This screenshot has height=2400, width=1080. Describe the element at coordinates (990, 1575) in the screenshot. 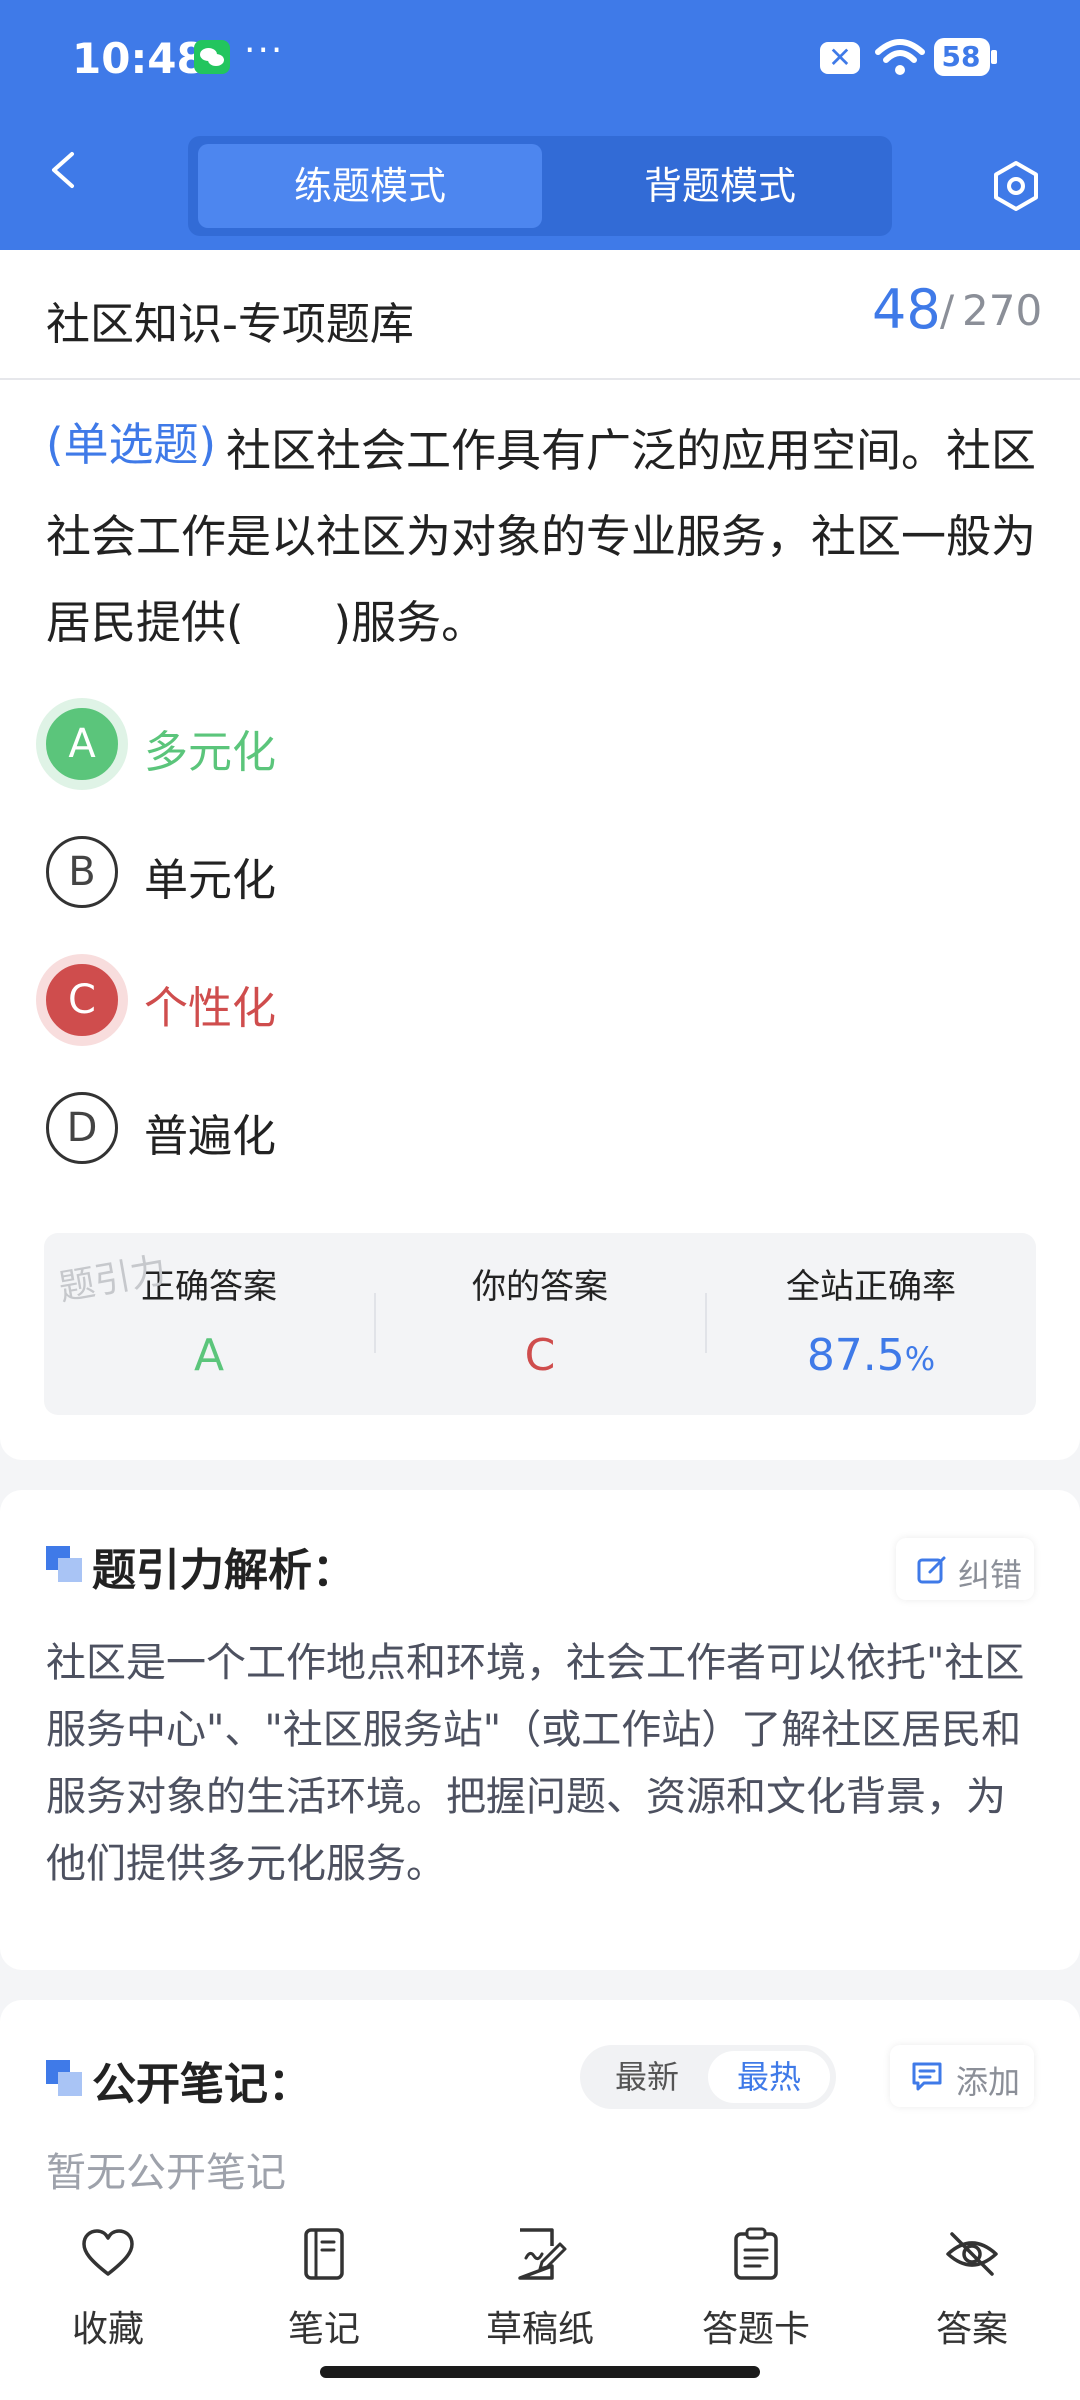

I see `report-error-label: 纠错` at that location.